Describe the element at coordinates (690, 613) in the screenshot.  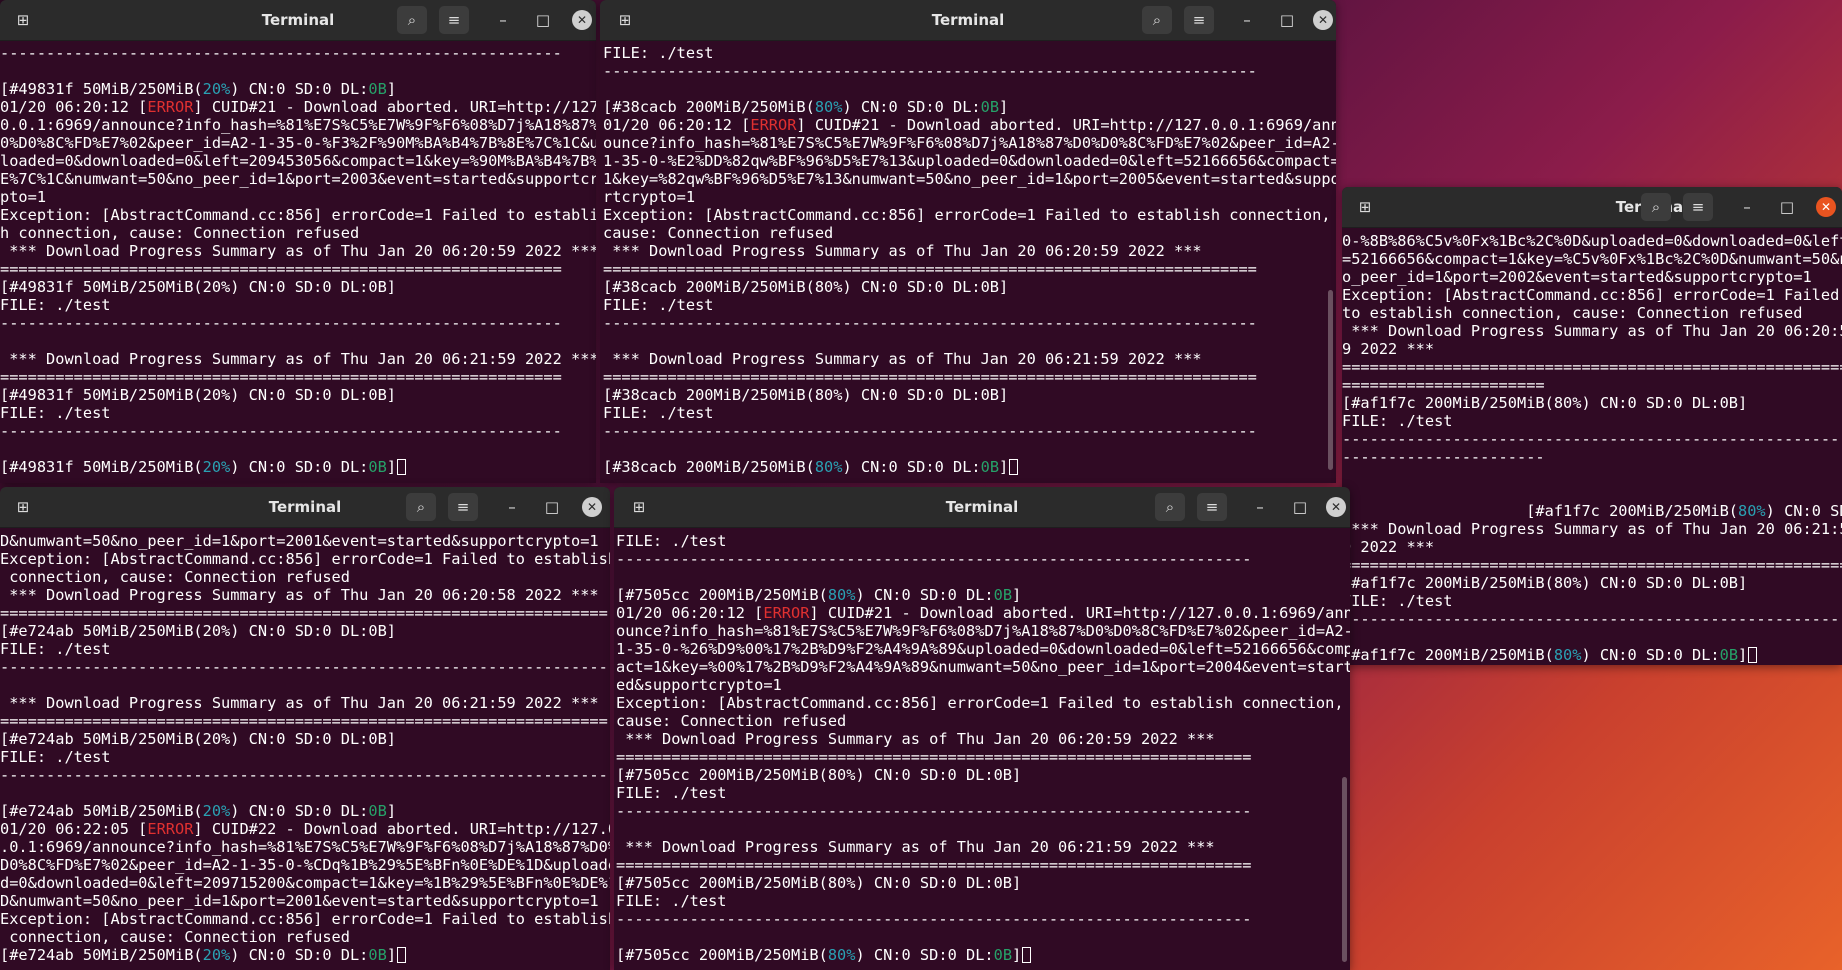
I see `terminal-text: 01/20 06:20:12 [` at that location.